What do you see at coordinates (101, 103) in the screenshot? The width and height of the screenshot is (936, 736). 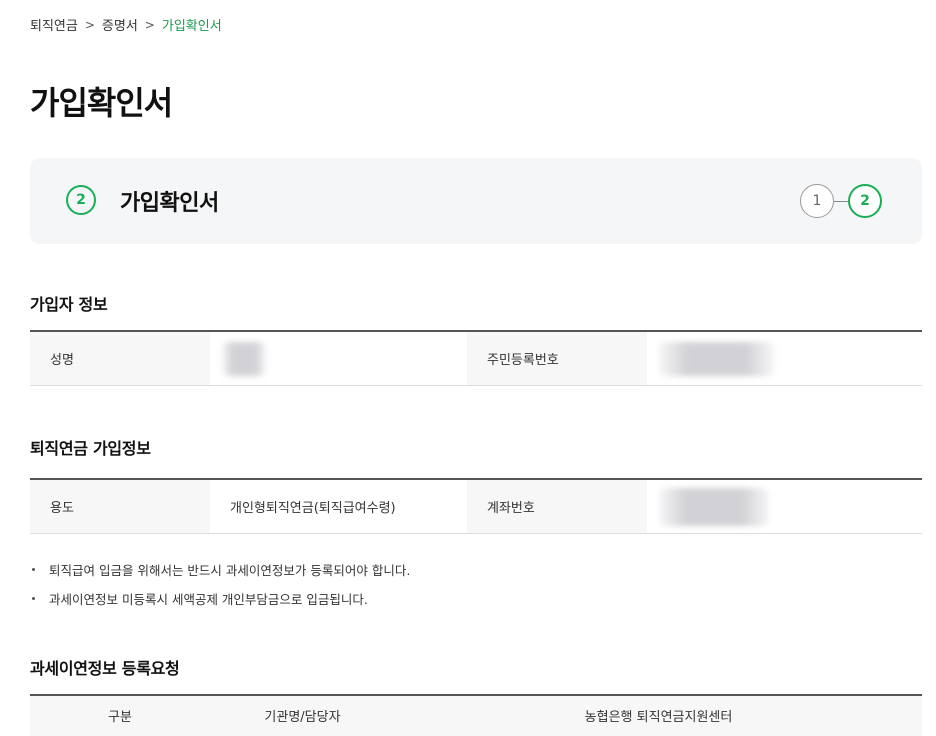 I see `page-title: 가입확인서` at bounding box center [101, 103].